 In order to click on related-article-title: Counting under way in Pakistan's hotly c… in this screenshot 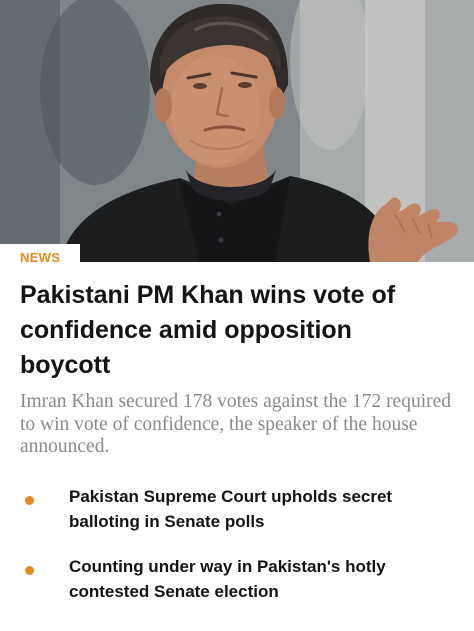, I will do `click(259, 579)`.